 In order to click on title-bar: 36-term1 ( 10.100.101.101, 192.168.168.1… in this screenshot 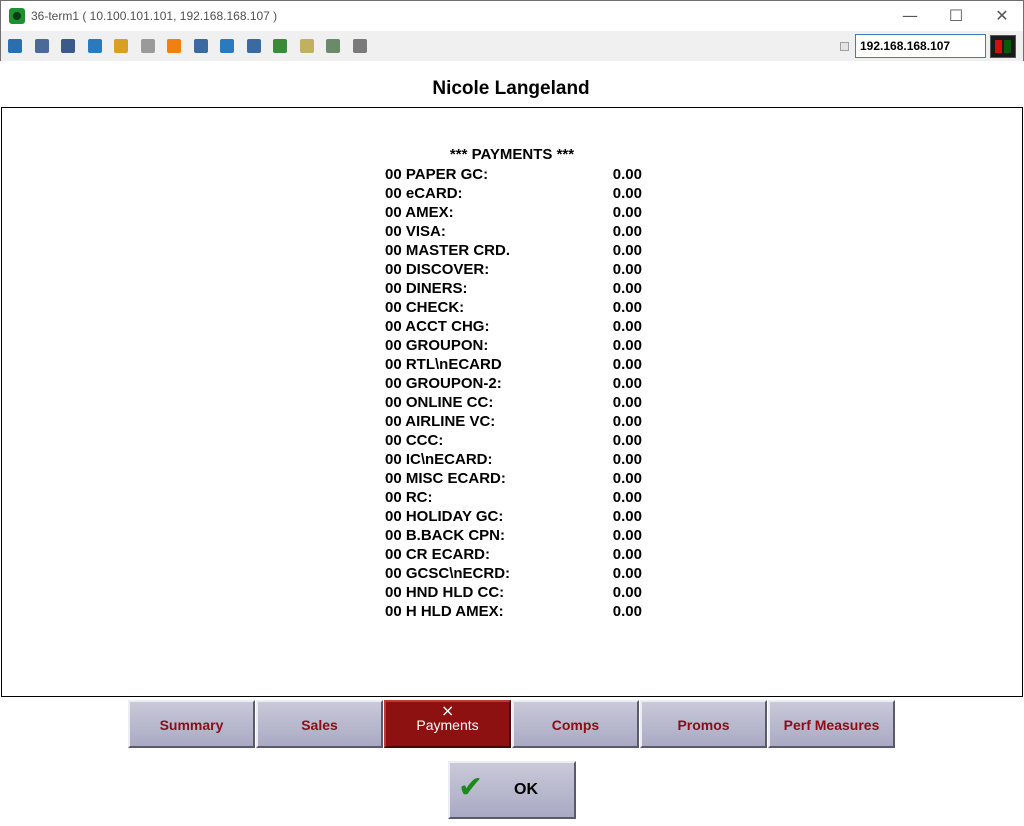, I will do `click(512, 15)`.